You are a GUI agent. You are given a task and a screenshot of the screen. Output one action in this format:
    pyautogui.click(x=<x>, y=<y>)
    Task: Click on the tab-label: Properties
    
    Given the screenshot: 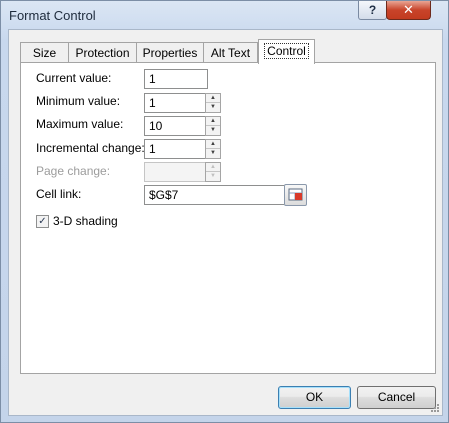 What is the action you would take?
    pyautogui.click(x=170, y=53)
    